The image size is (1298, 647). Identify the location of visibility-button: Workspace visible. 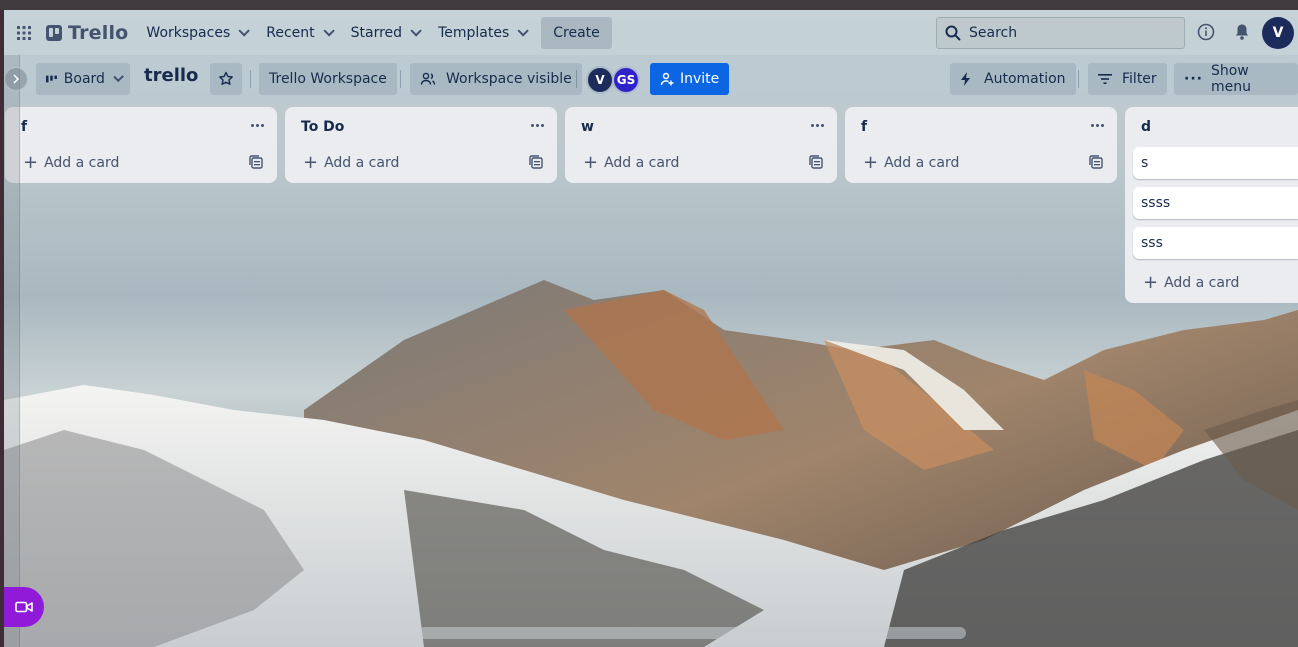
(496, 79).